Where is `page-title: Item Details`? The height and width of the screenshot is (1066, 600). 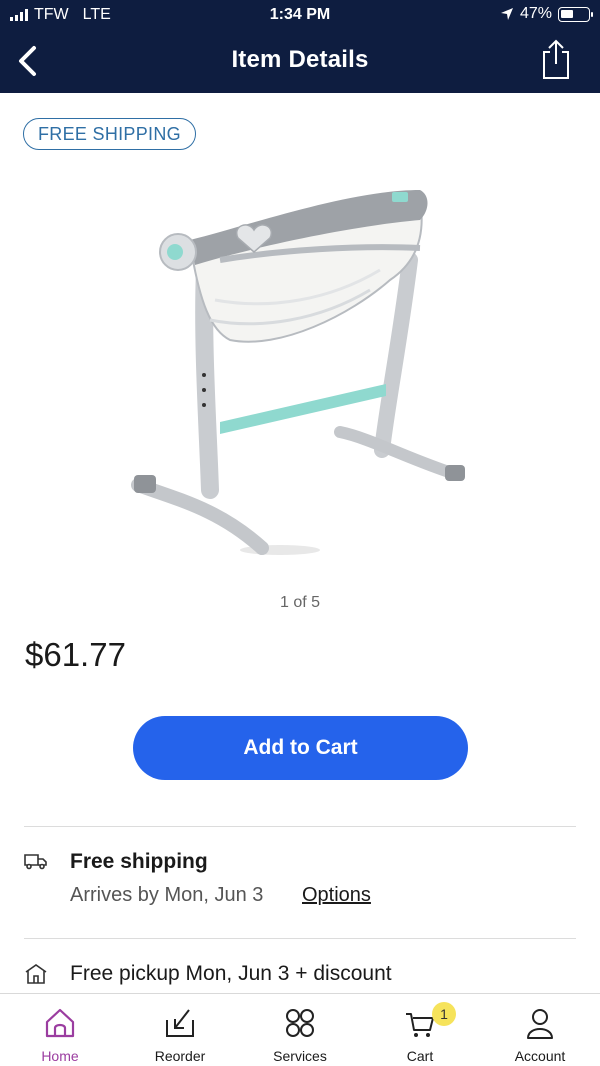
page-title: Item Details is located at coordinates (300, 59).